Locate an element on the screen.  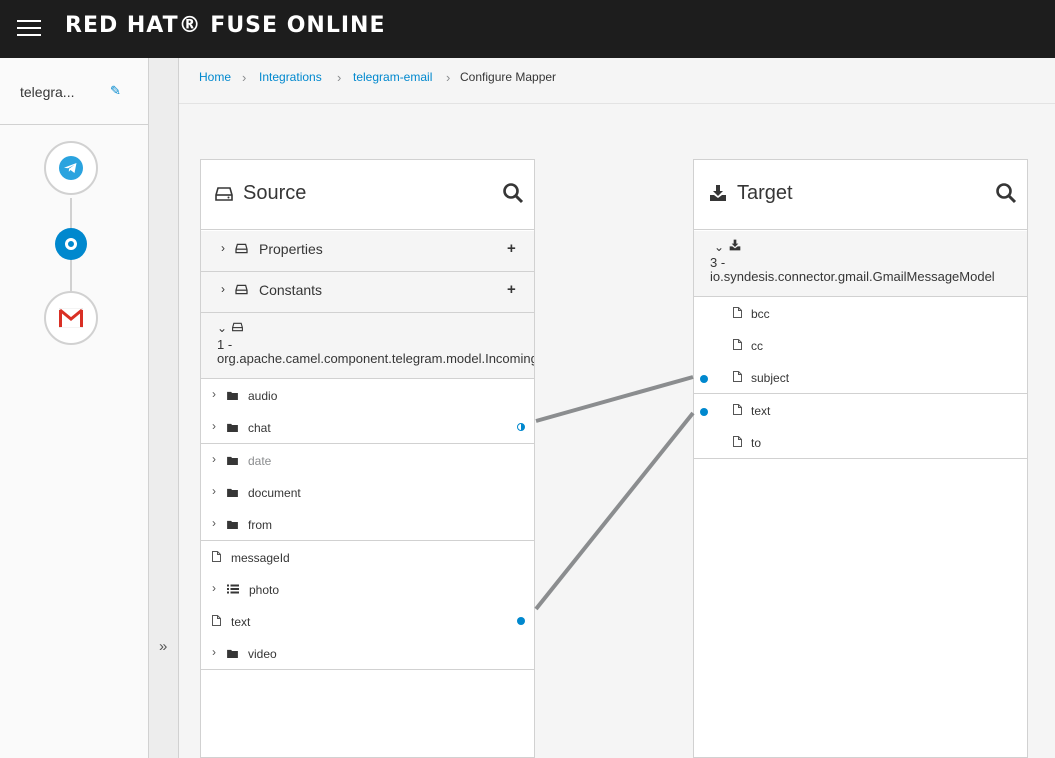
field-label: photo is located at coordinates (264, 589).